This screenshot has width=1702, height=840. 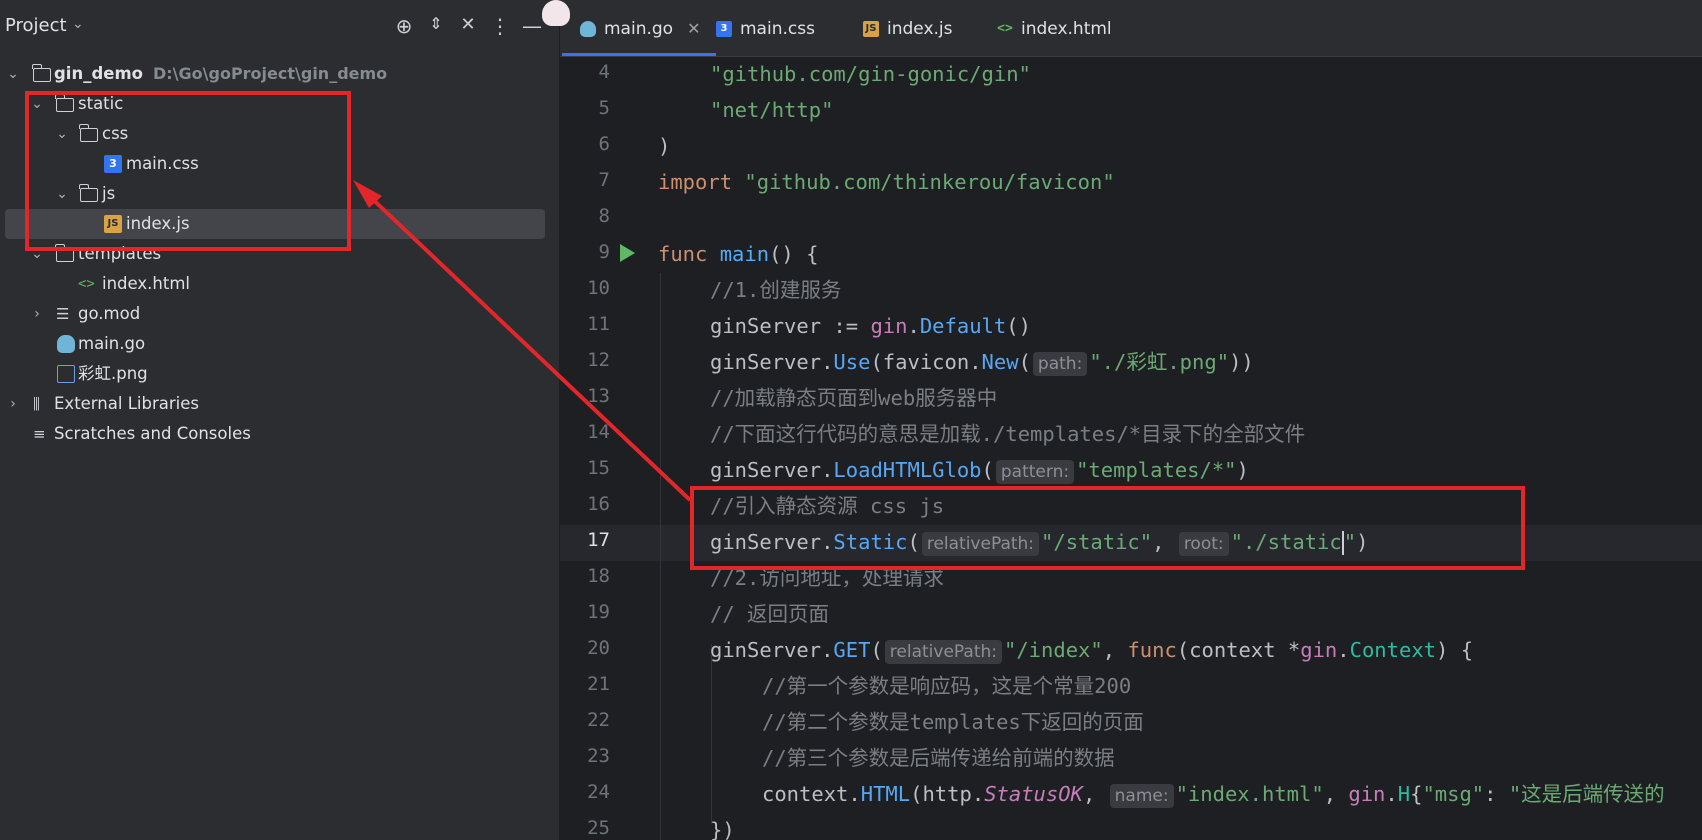 What do you see at coordinates (598, 432) in the screenshot?
I see `line-number: 14` at bounding box center [598, 432].